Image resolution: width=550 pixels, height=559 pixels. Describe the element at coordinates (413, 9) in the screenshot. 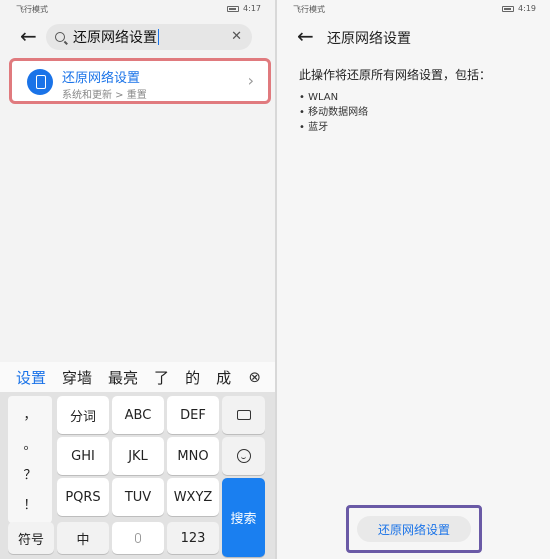

I see `status-bar: 飞行模式 4:19` at that location.